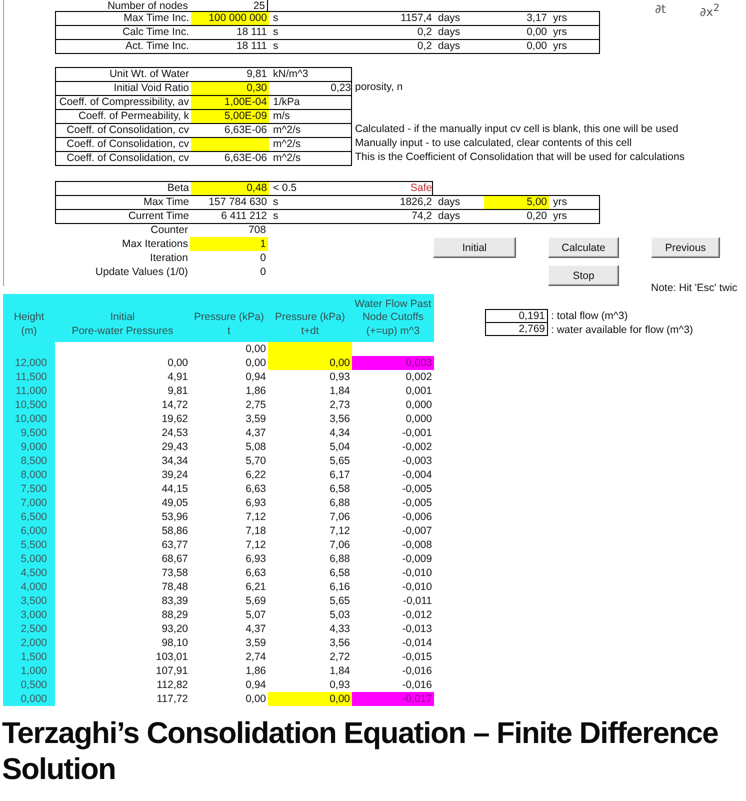 This screenshot has width=746, height=801. What do you see at coordinates (29, 643) in the screenshot?
I see `height-cell: 2,000` at bounding box center [29, 643].